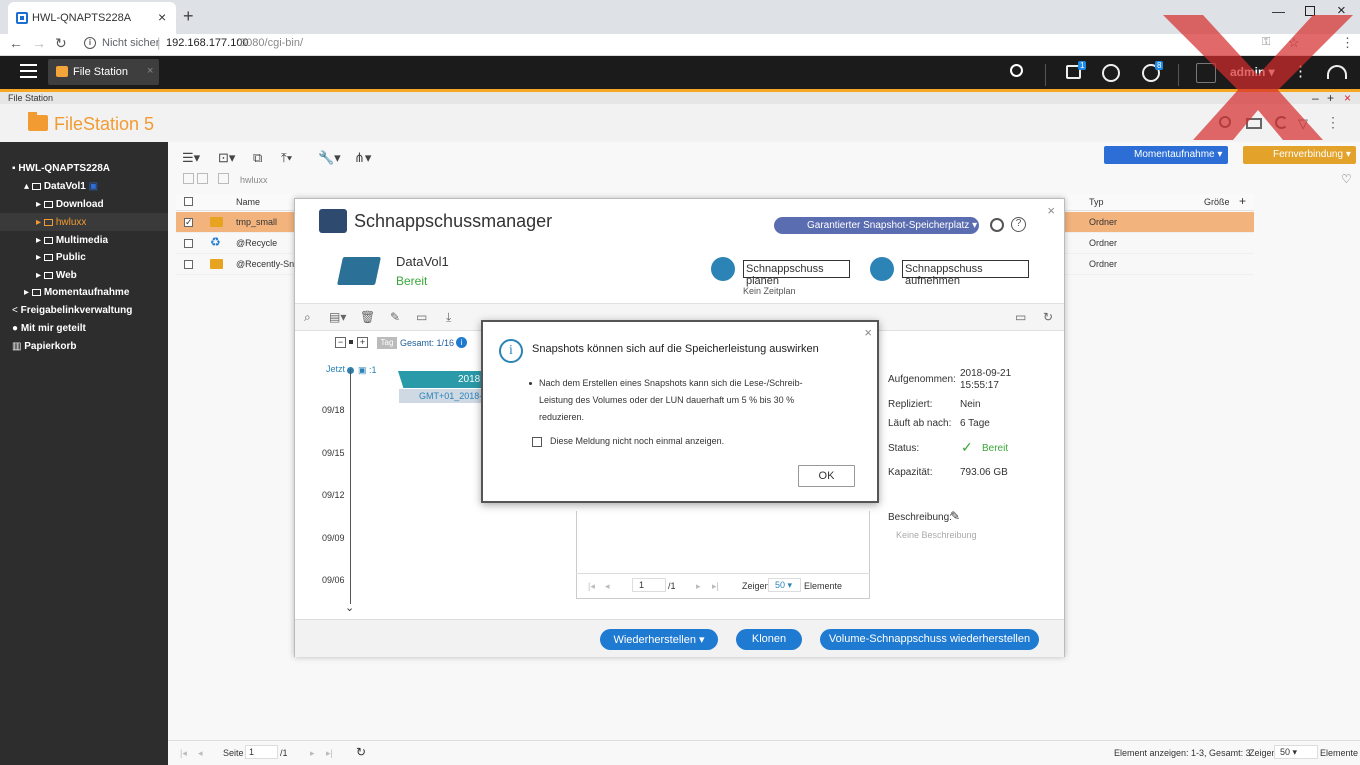  Describe the element at coordinates (188, 16) in the screenshot. I see `new-tab-icon: +` at that location.